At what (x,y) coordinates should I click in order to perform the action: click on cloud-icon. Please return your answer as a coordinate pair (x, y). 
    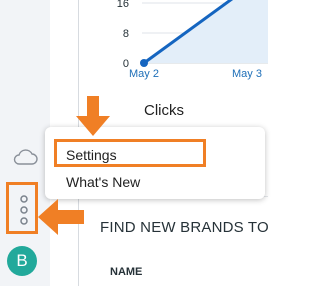
    Looking at the image, I should click on (25, 157).